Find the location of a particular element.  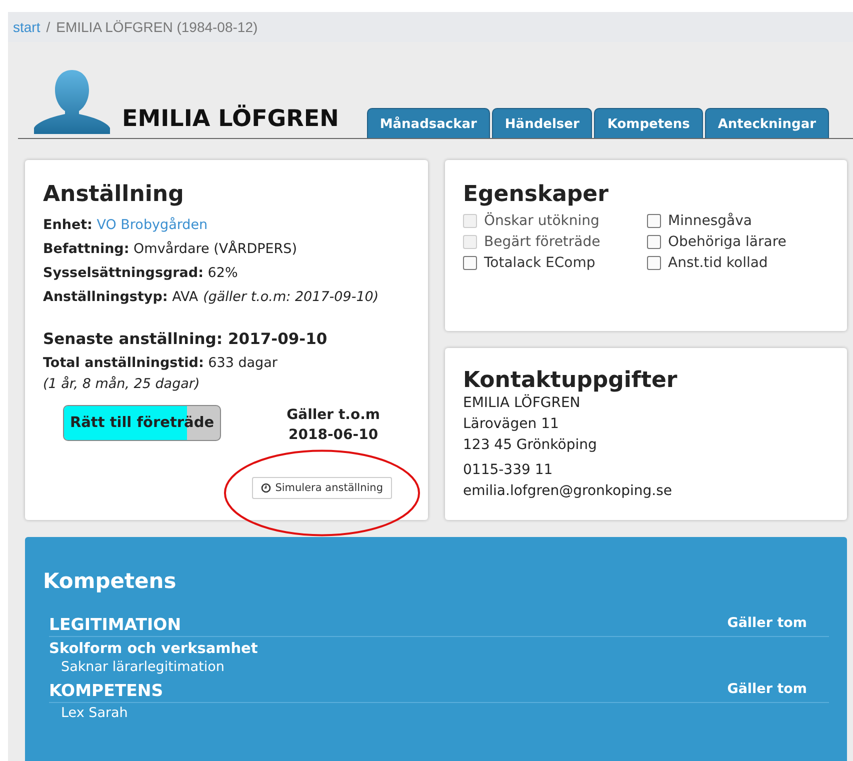

field-line: Anställningstyp: AVA (gäller t.o.m: 2017-09-10) is located at coordinates (211, 297).